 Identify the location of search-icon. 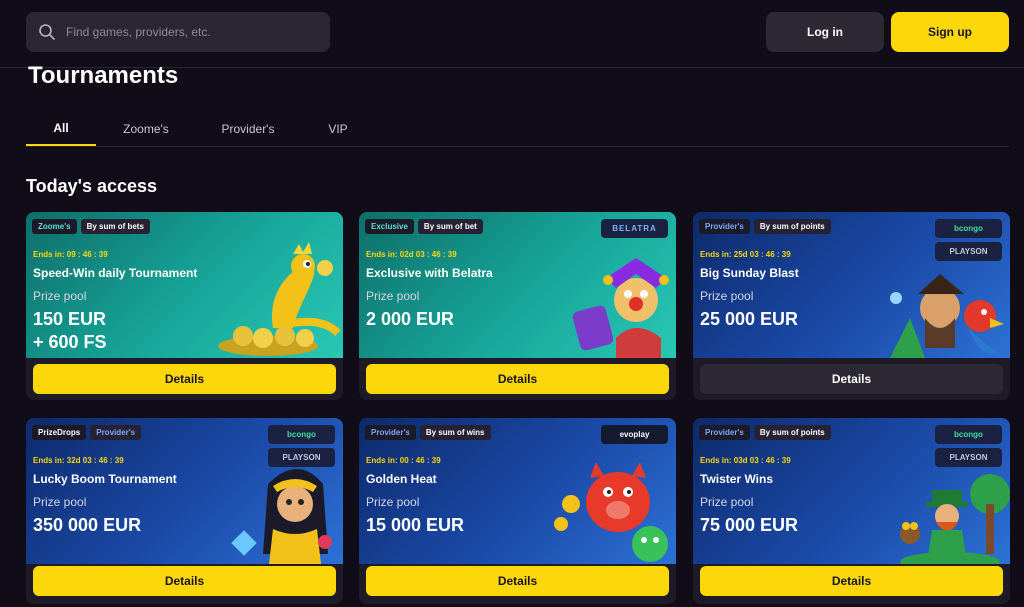
(47, 32).